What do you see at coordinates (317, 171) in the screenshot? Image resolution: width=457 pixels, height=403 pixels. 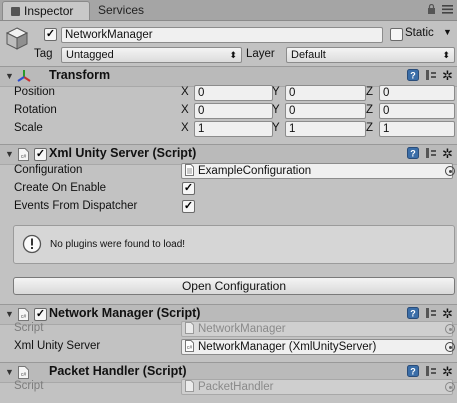 I see `configuration-field: ExampleConfiguration` at bounding box center [317, 171].